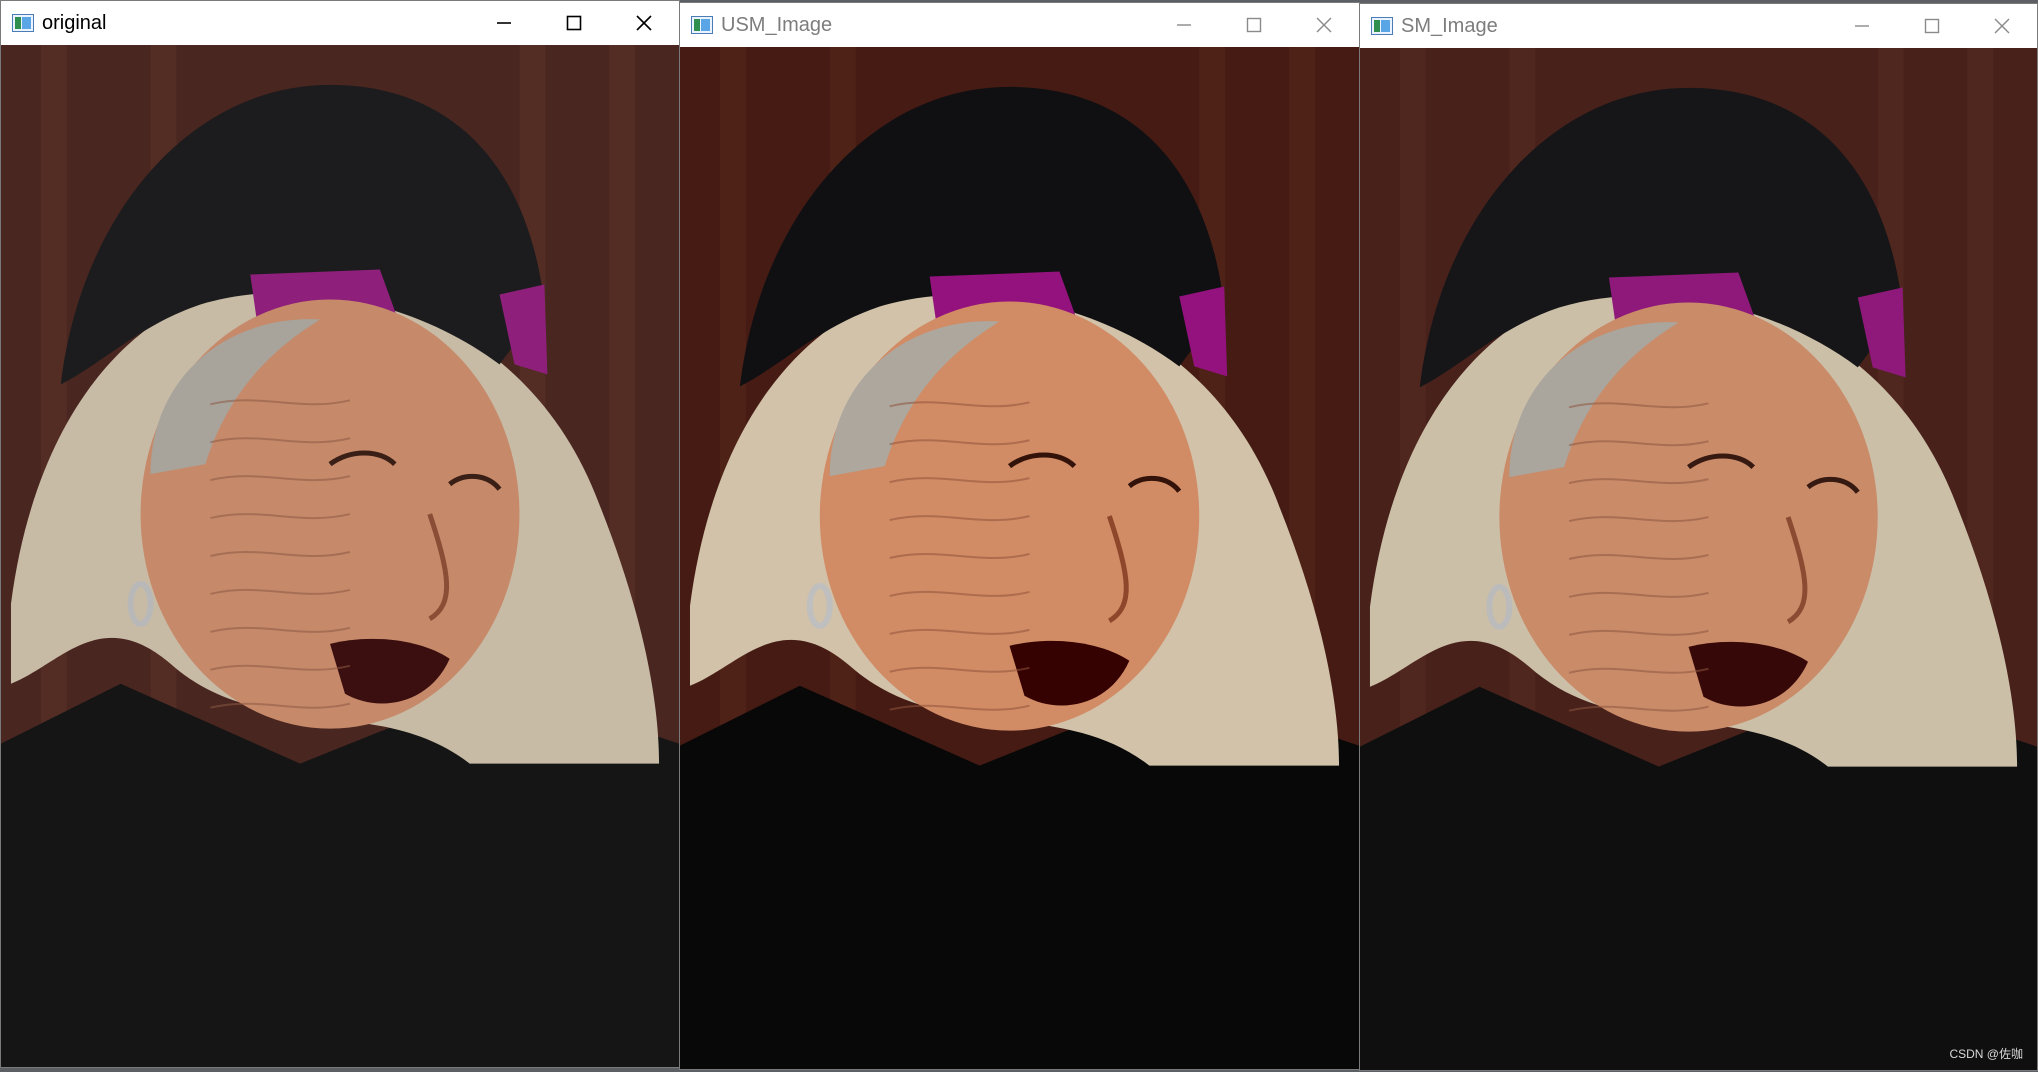 The image size is (2038, 1072). What do you see at coordinates (340, 23) in the screenshot?
I see `title-bar: original` at bounding box center [340, 23].